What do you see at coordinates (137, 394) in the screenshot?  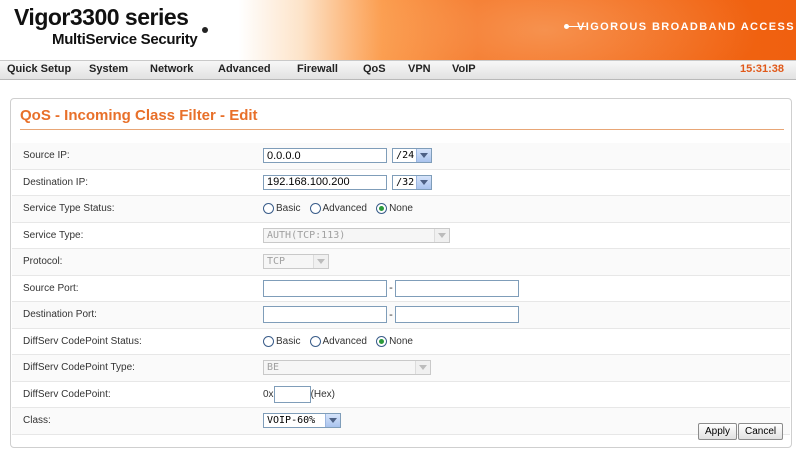 I see `diffserv-codepoint-label: DiffServ CodePoint:` at bounding box center [137, 394].